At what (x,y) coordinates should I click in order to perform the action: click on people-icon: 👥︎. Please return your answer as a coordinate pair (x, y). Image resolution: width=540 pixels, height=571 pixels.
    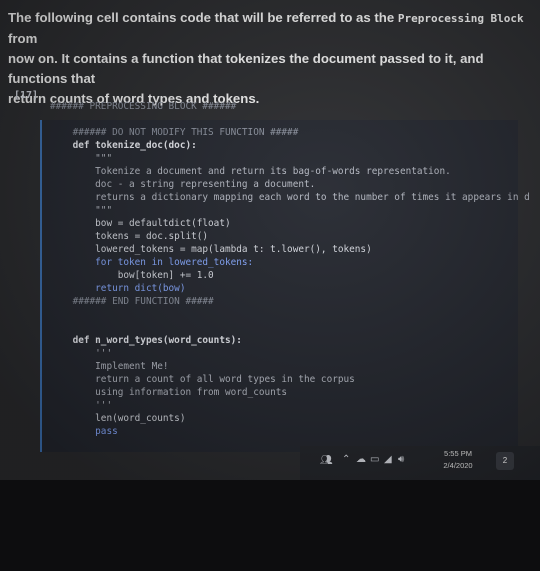
    Looking at the image, I should click on (326, 460).